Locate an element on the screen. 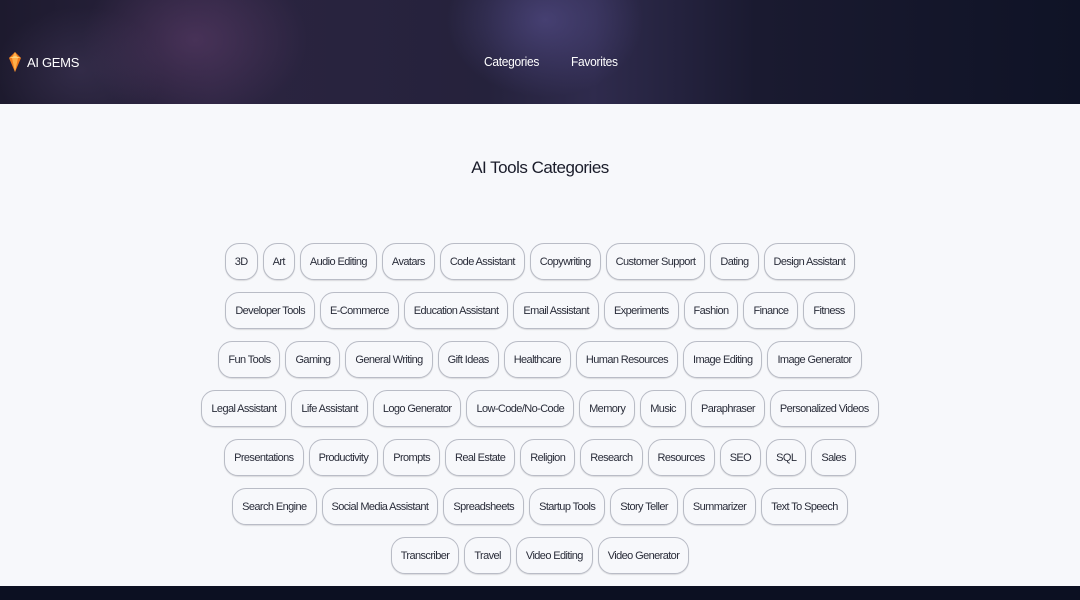 The width and height of the screenshot is (1080, 600). category-tag: Music is located at coordinates (663, 408).